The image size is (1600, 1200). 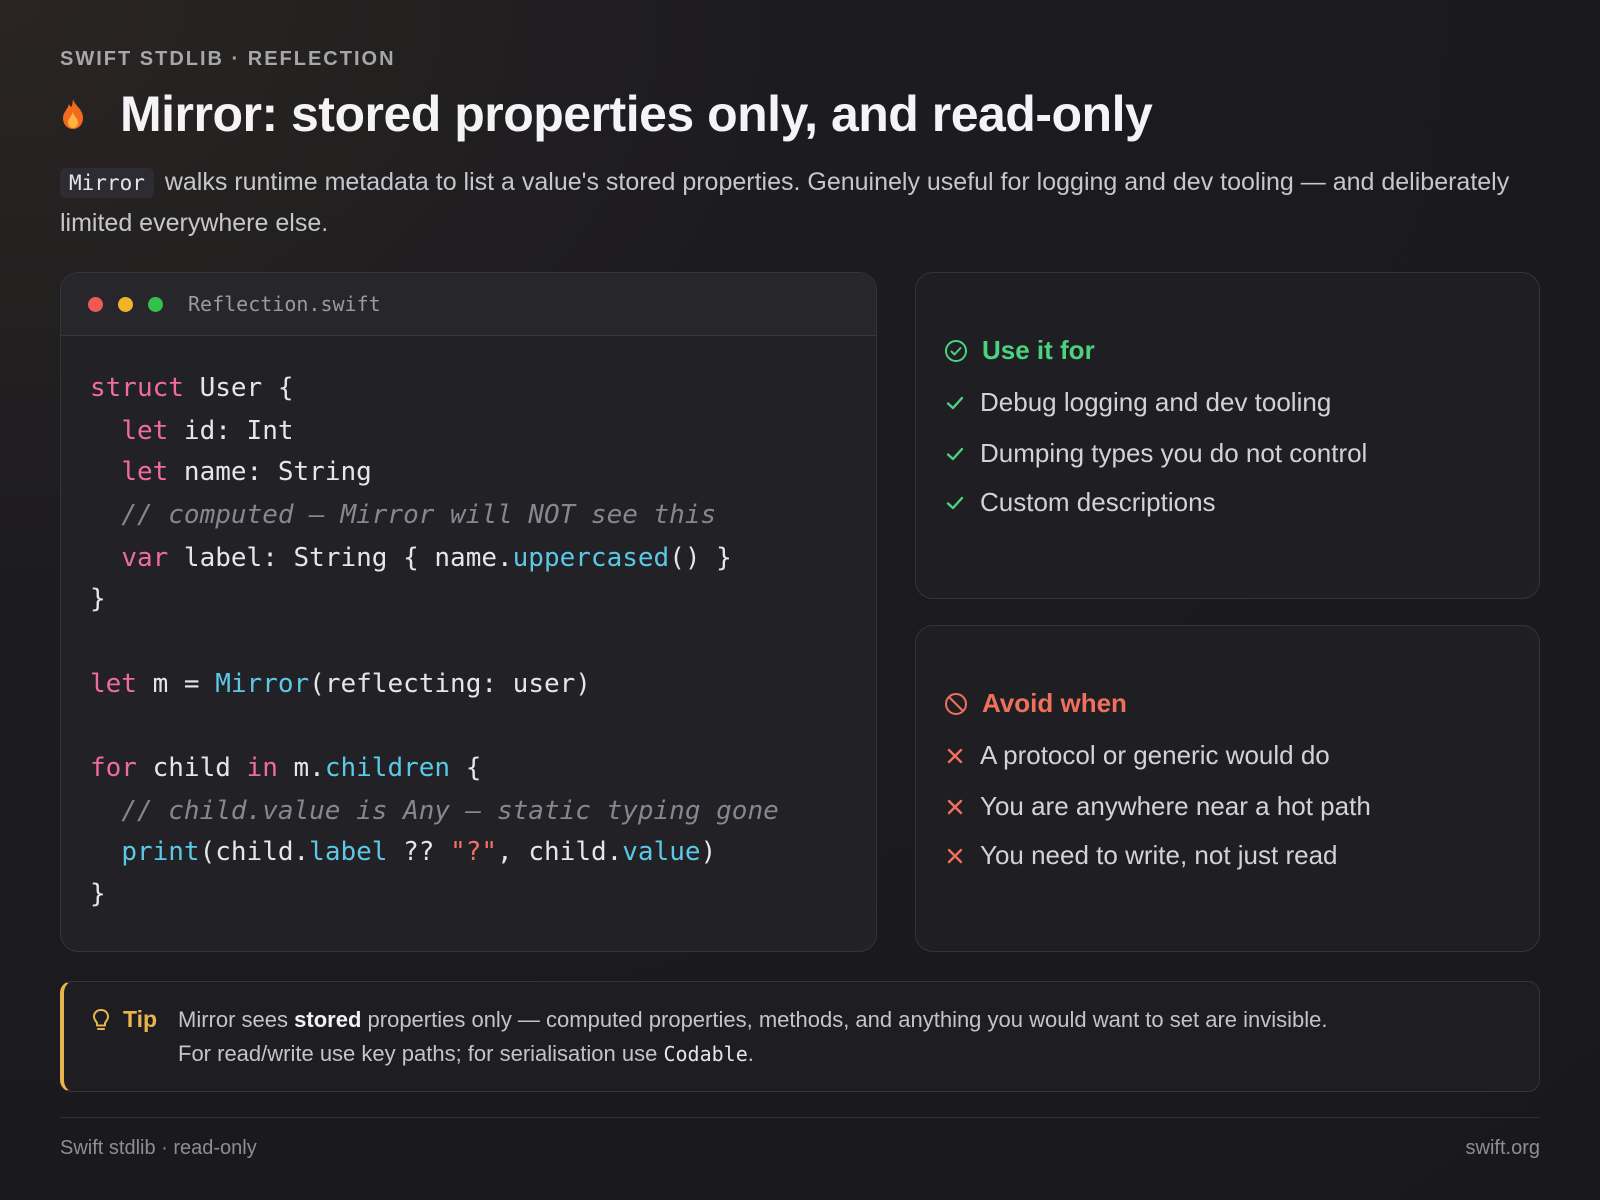 What do you see at coordinates (328, 1019) in the screenshot?
I see `tip-text-bold: stored` at bounding box center [328, 1019].